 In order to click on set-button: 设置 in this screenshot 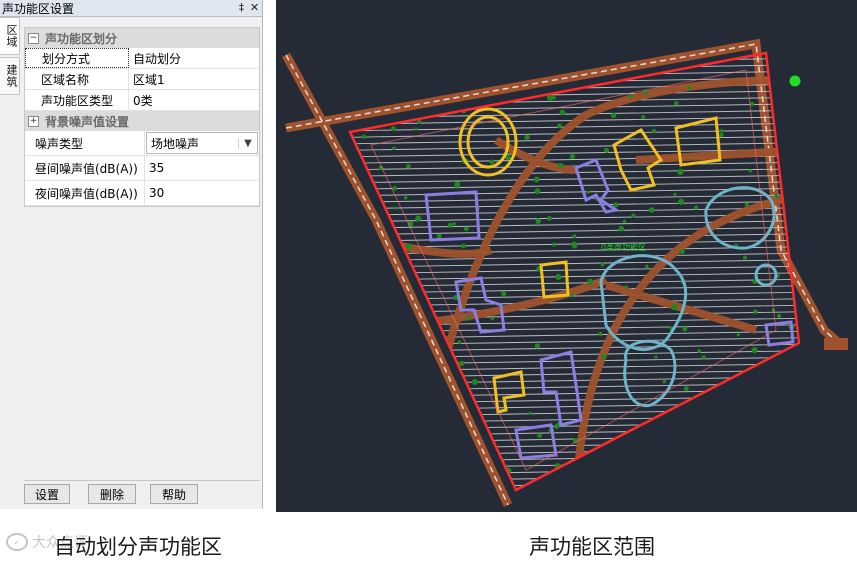, I will do `click(47, 494)`.